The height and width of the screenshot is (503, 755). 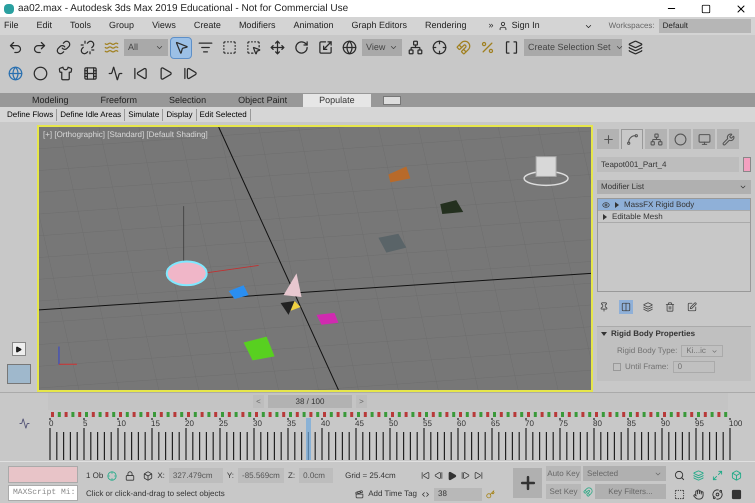 I want to click on frame-label: 30, so click(x=257, y=424).